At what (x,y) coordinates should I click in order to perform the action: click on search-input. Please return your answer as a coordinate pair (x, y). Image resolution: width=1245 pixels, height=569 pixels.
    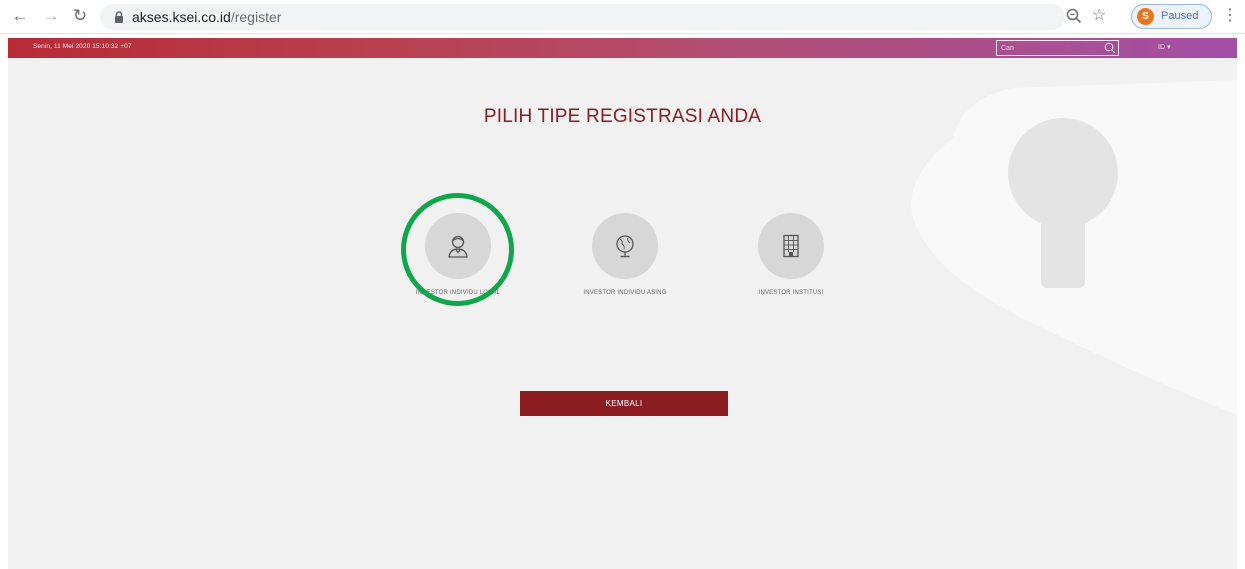
    Looking at the image, I should click on (1048, 48).